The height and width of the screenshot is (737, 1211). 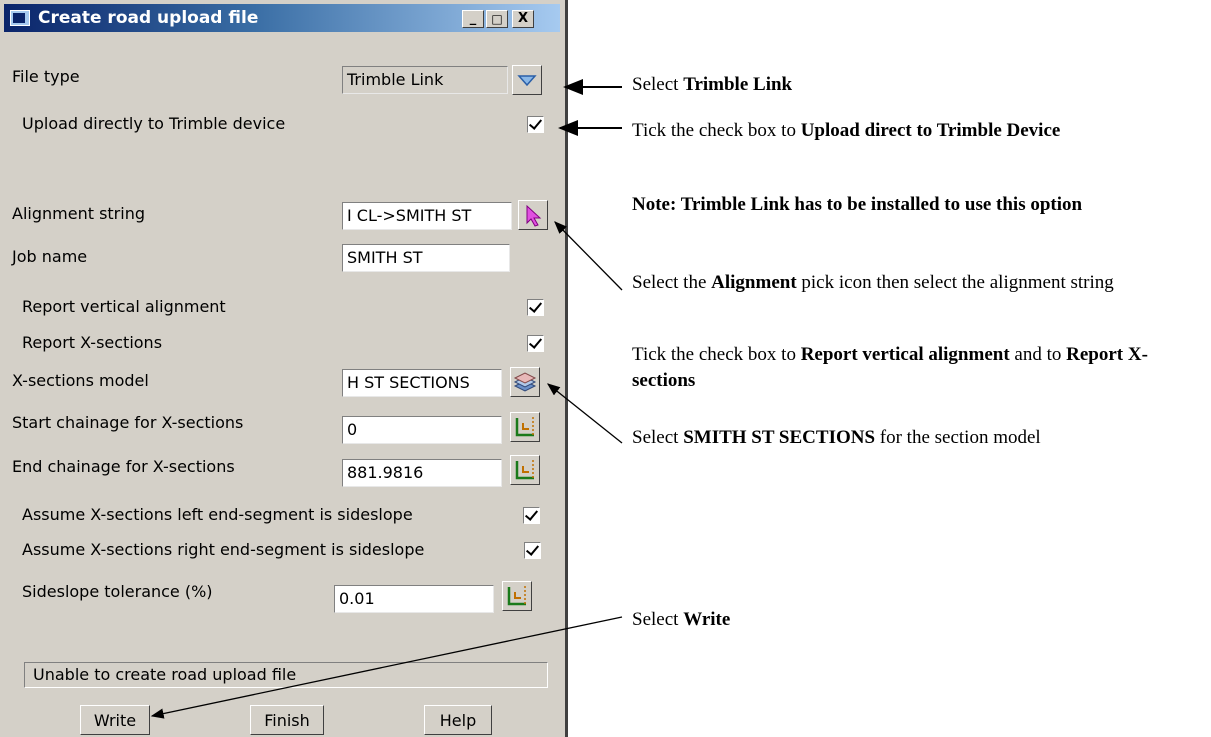 What do you see at coordinates (422, 430) in the screenshot?
I see `start-chainage-field: 0` at bounding box center [422, 430].